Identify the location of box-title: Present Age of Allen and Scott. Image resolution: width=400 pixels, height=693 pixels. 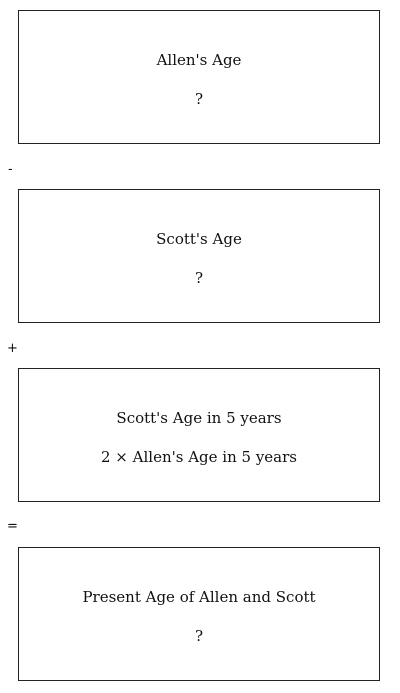
(199, 597).